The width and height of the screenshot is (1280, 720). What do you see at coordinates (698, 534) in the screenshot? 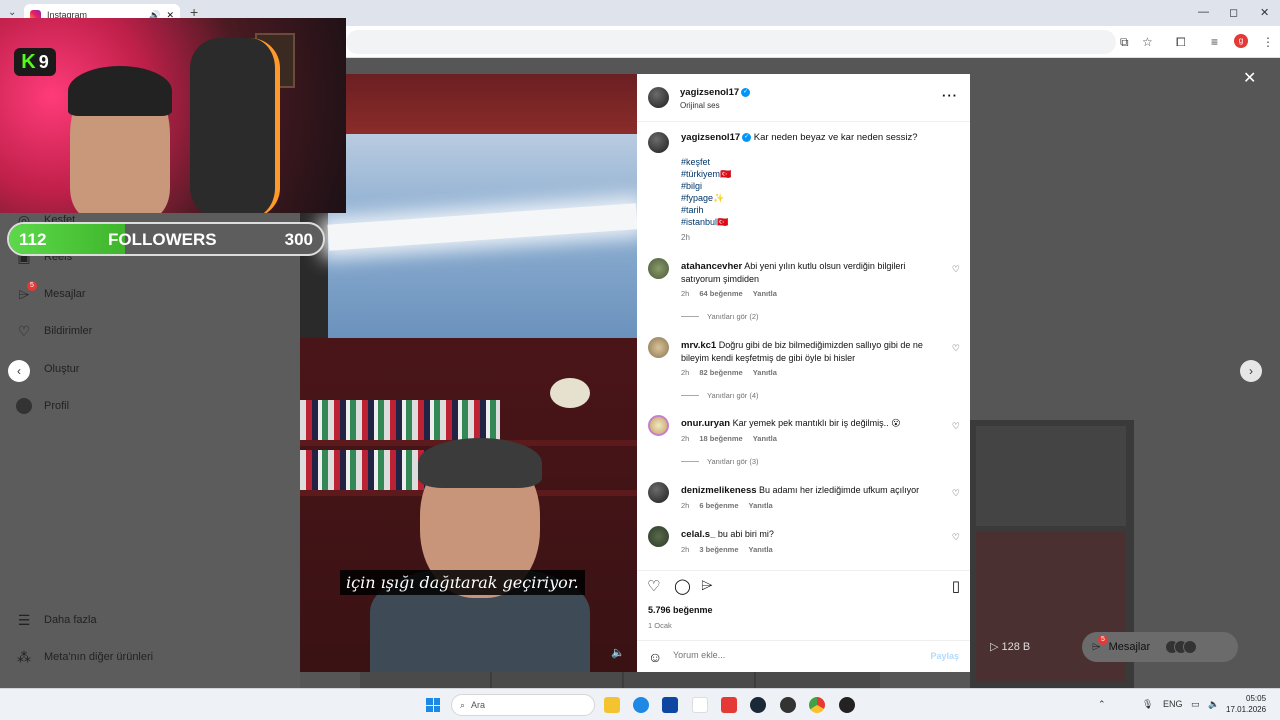
I see `commenter-username: celal.s_` at bounding box center [698, 534].